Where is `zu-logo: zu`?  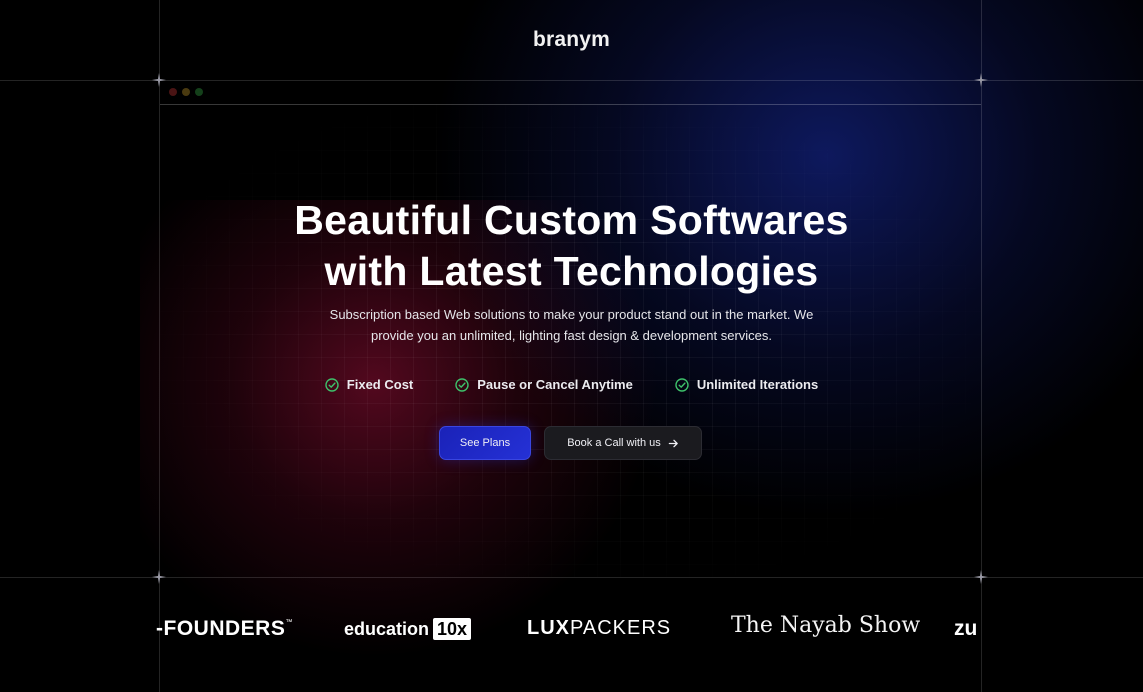
zu-logo: zu is located at coordinates (966, 628).